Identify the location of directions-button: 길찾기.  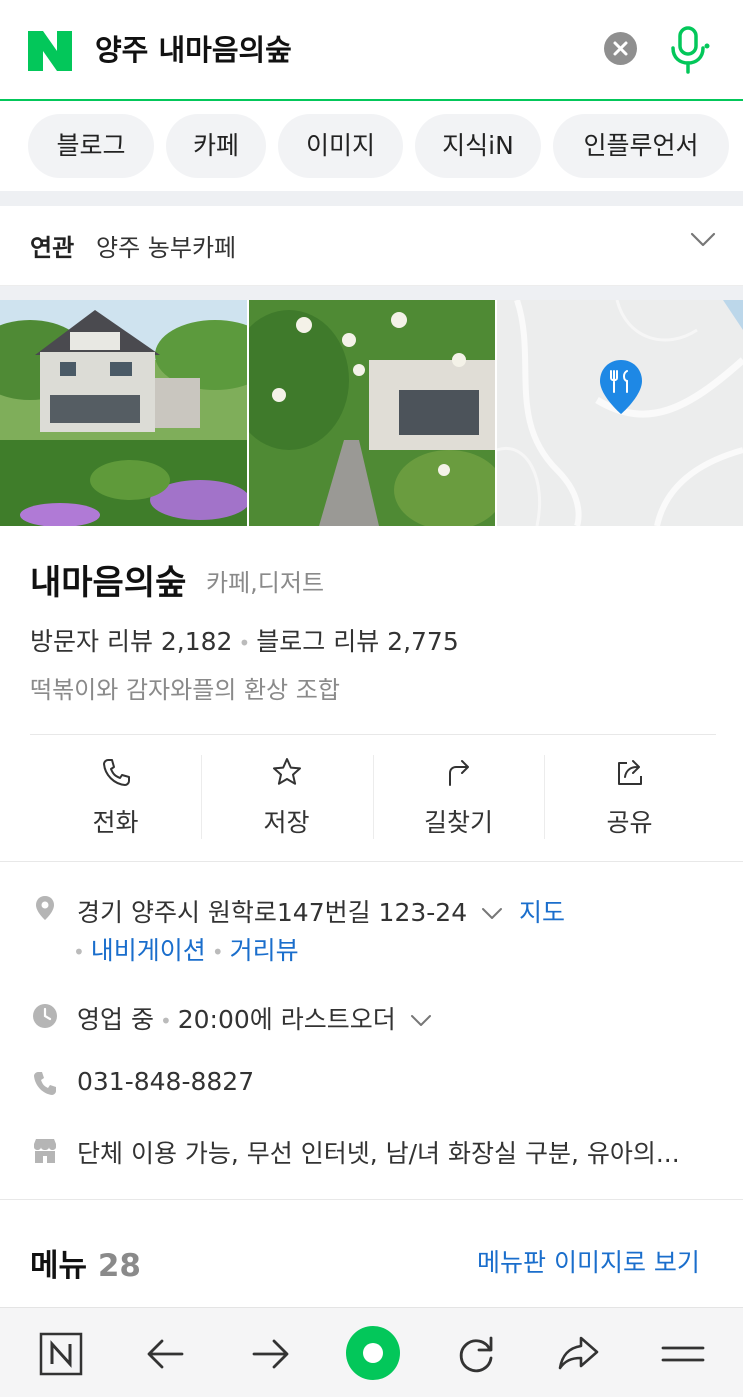
(458, 797).